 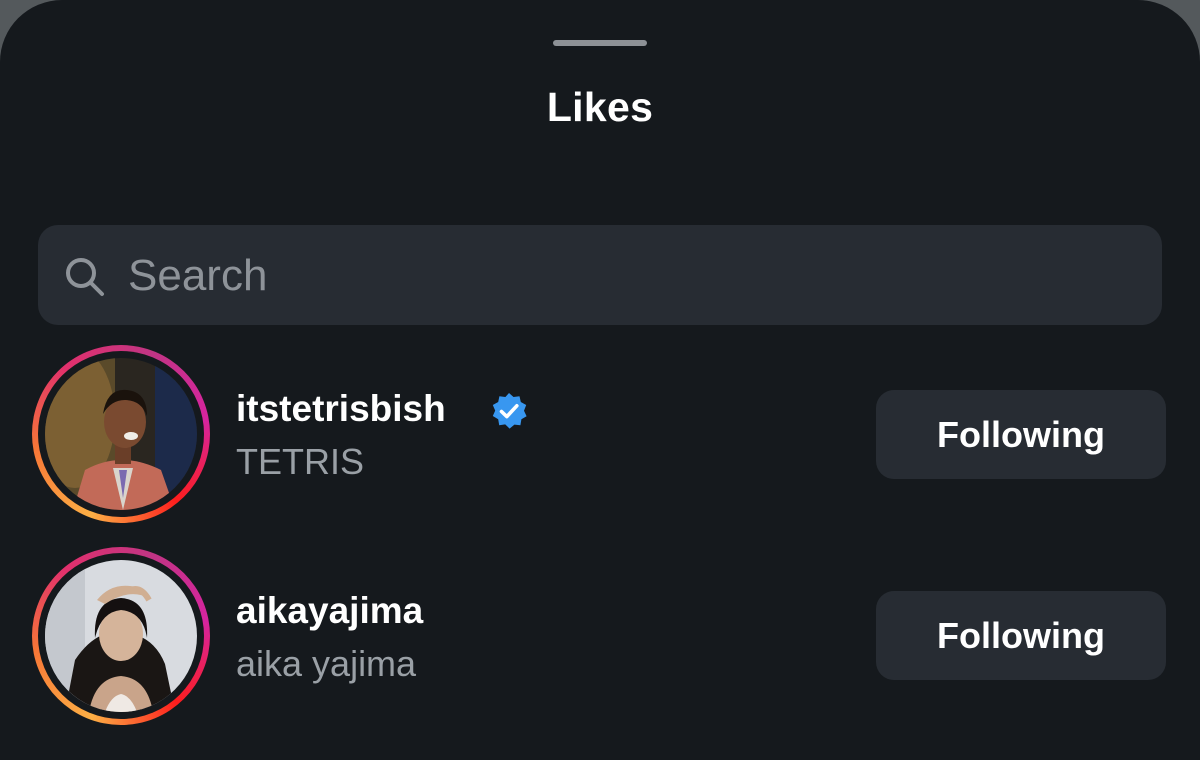 What do you see at coordinates (329, 611) in the screenshot?
I see `username: aikayajima` at bounding box center [329, 611].